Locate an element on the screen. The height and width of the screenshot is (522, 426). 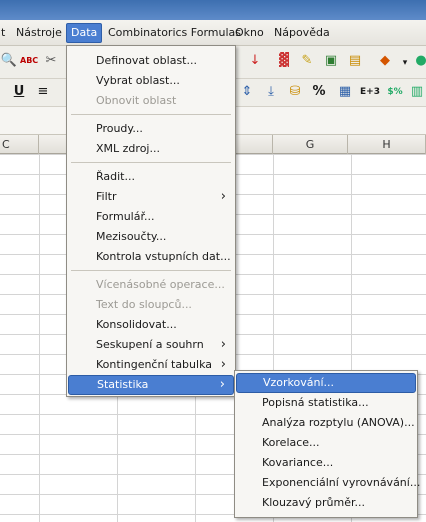
menu-item-filter-label: Filtr is located at coordinates (106, 196).